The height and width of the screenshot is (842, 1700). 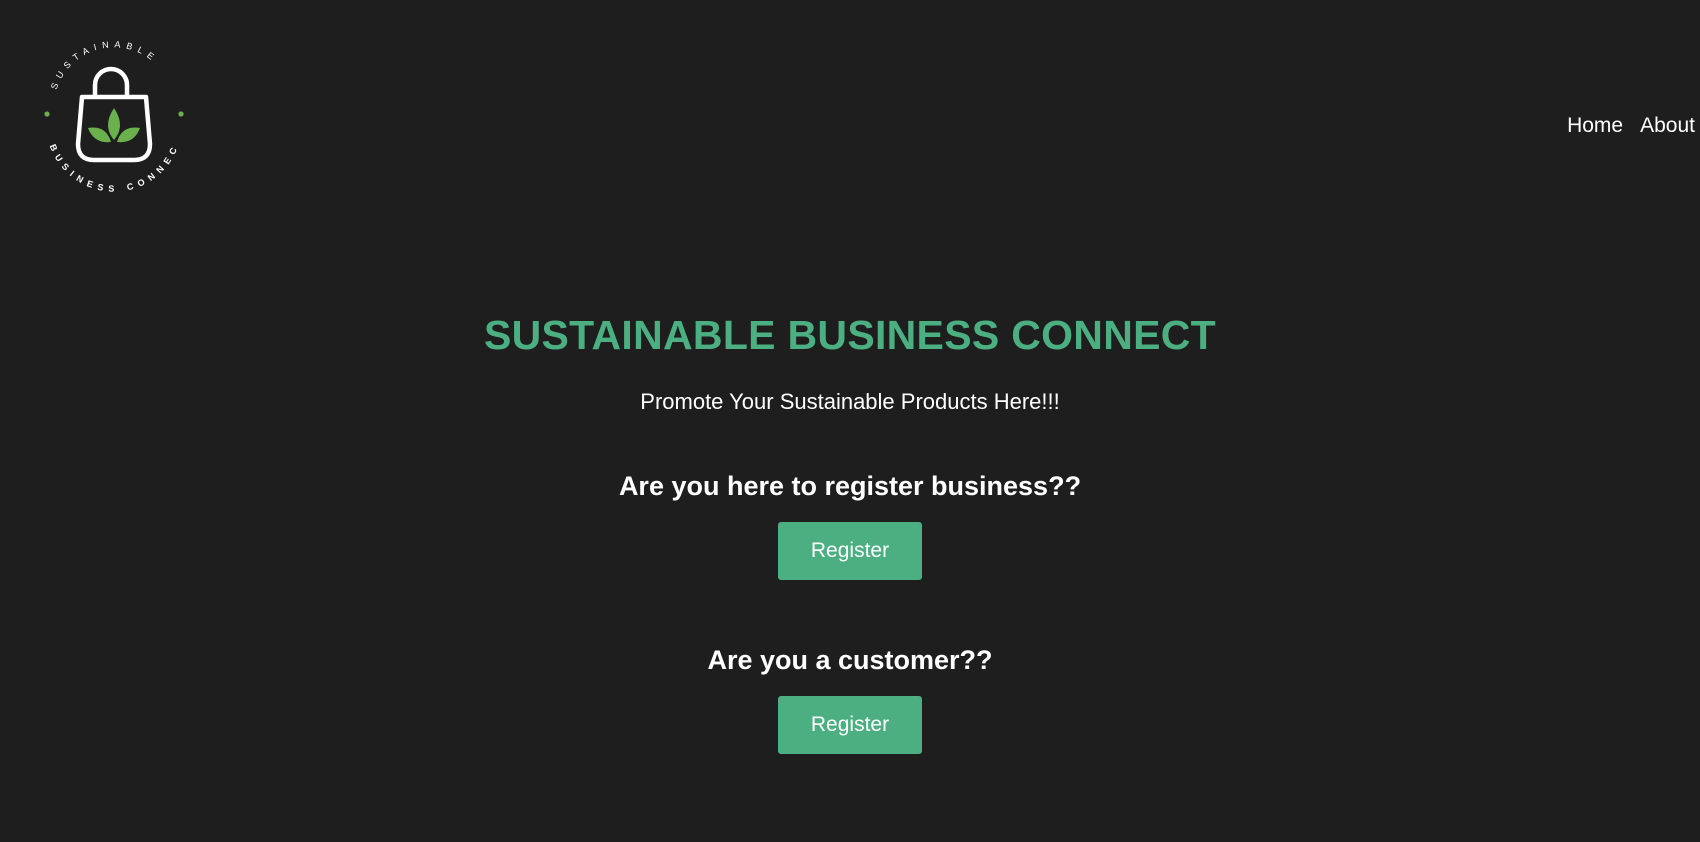 I want to click on shopping-bag-leaf-logo-icon: SUSTAINABLE BUSINESS CONNECT, so click(x=111, y=117).